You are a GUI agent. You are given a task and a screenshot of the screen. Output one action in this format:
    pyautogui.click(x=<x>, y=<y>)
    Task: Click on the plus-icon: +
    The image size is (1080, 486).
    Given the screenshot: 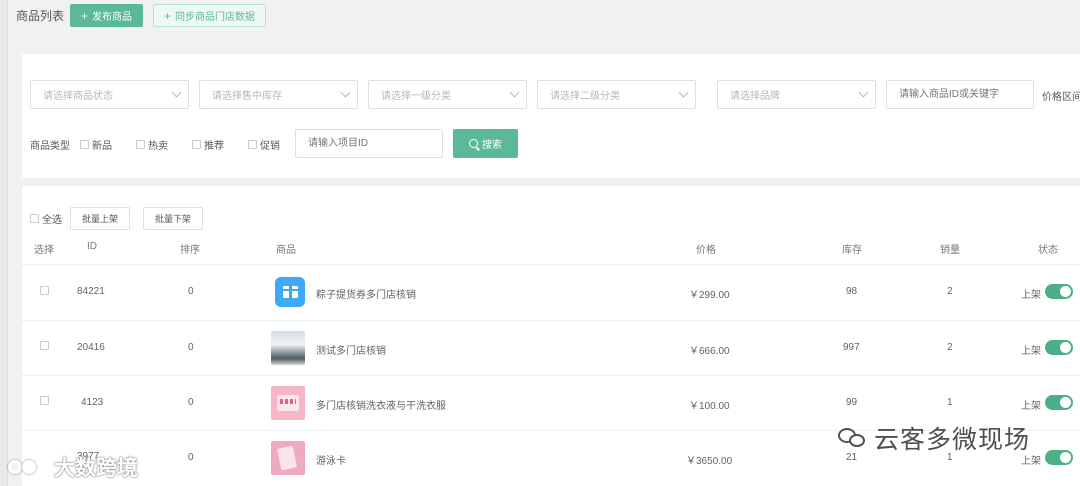 What is the action you would take?
    pyautogui.click(x=168, y=15)
    